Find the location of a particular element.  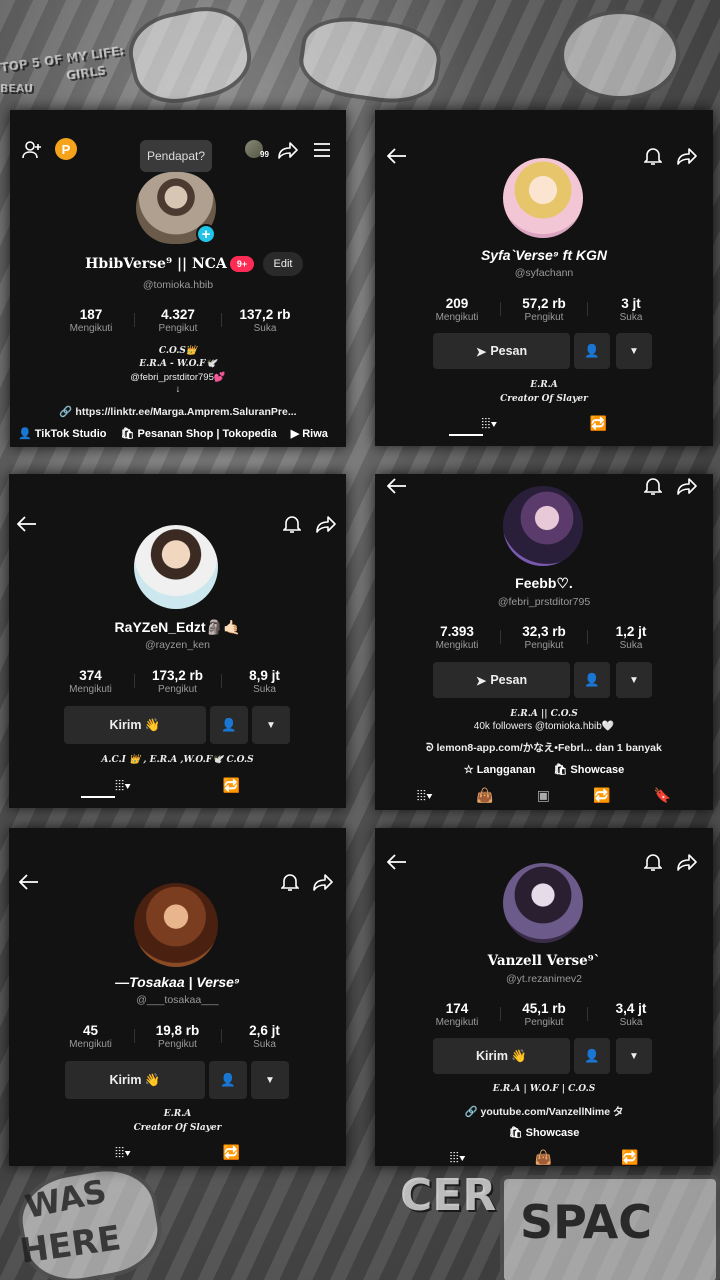

subscription-chip: ☆ Langganan is located at coordinates (500, 769).